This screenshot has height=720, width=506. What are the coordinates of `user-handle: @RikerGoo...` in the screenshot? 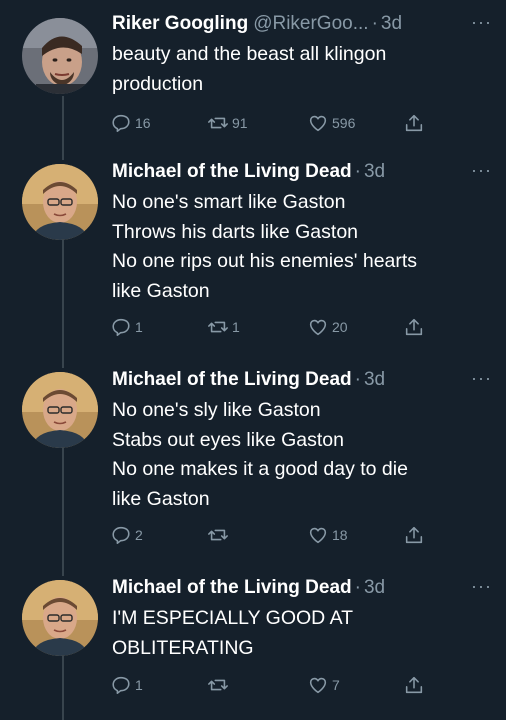 It's located at (310, 24).